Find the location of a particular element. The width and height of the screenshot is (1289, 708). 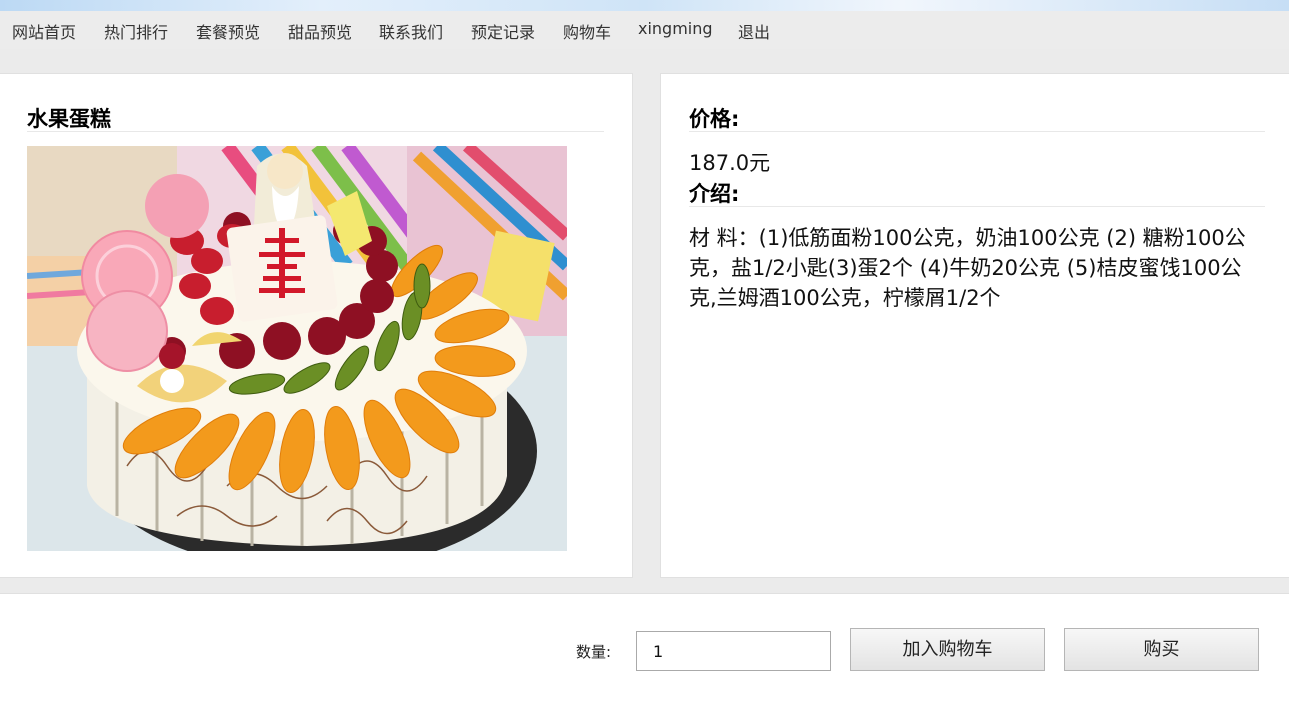

price-value: 187.0元 is located at coordinates (730, 163).